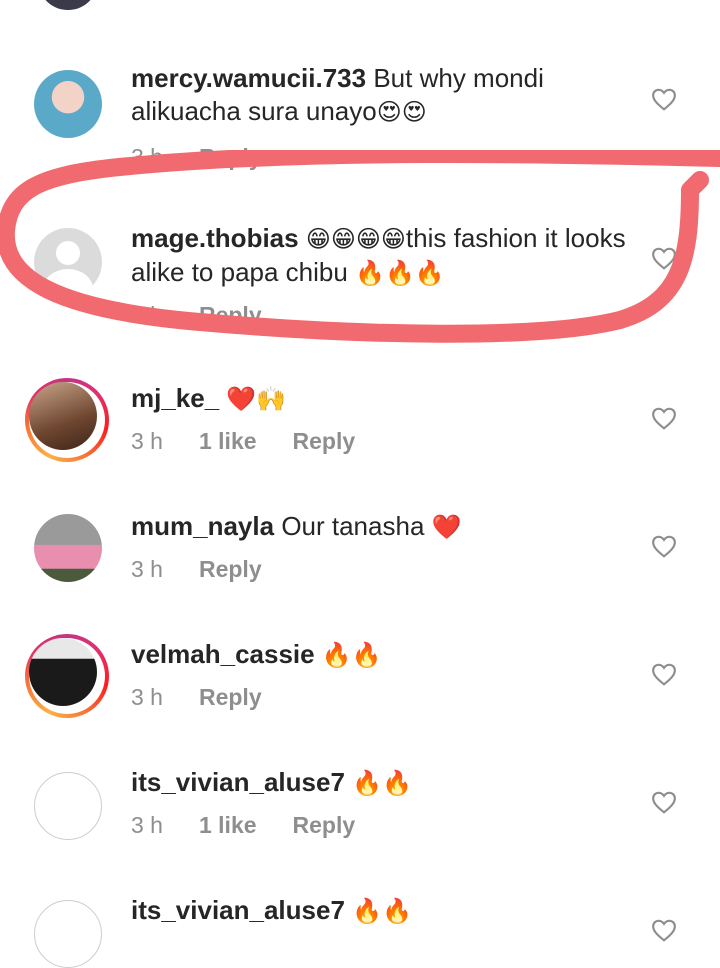  Describe the element at coordinates (381, 399) in the screenshot. I see `comment-text: mj_ke_ ❤️🙌` at that location.